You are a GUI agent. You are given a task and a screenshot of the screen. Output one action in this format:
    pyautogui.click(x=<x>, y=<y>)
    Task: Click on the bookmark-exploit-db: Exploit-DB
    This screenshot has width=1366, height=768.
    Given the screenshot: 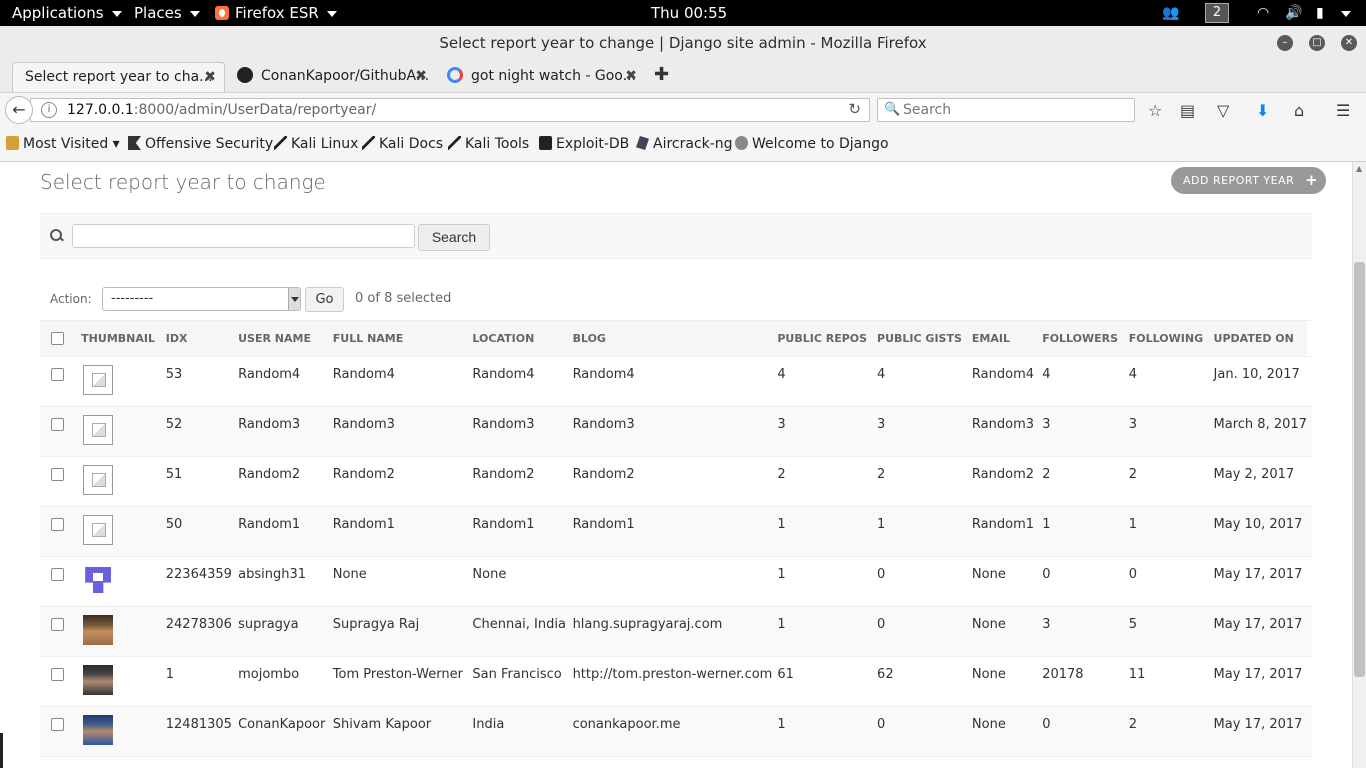 What is the action you would take?
    pyautogui.click(x=584, y=144)
    